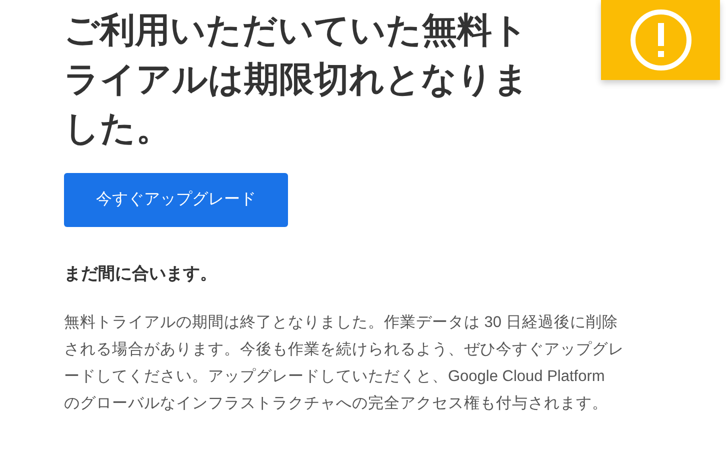 This screenshot has height=455, width=728. What do you see at coordinates (140, 274) in the screenshot?
I see `section-heading: まだ間に合います。` at bounding box center [140, 274].